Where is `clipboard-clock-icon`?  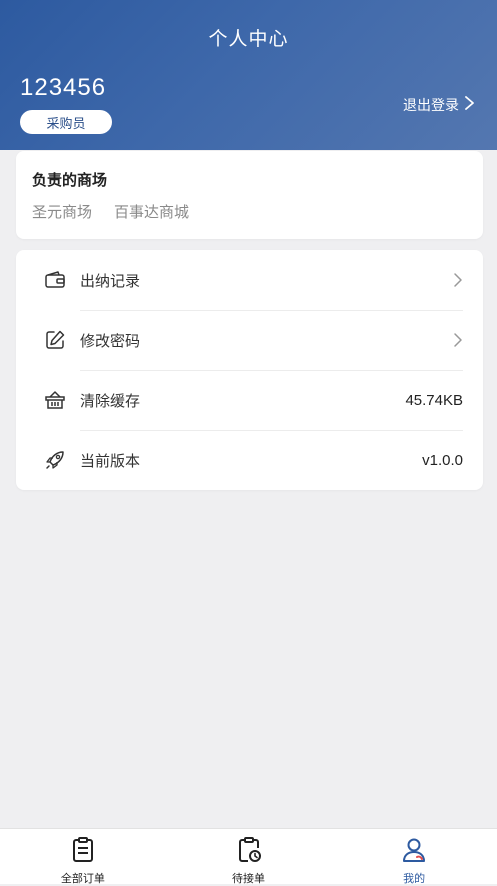
clipboard-clock-icon is located at coordinates (249, 852).